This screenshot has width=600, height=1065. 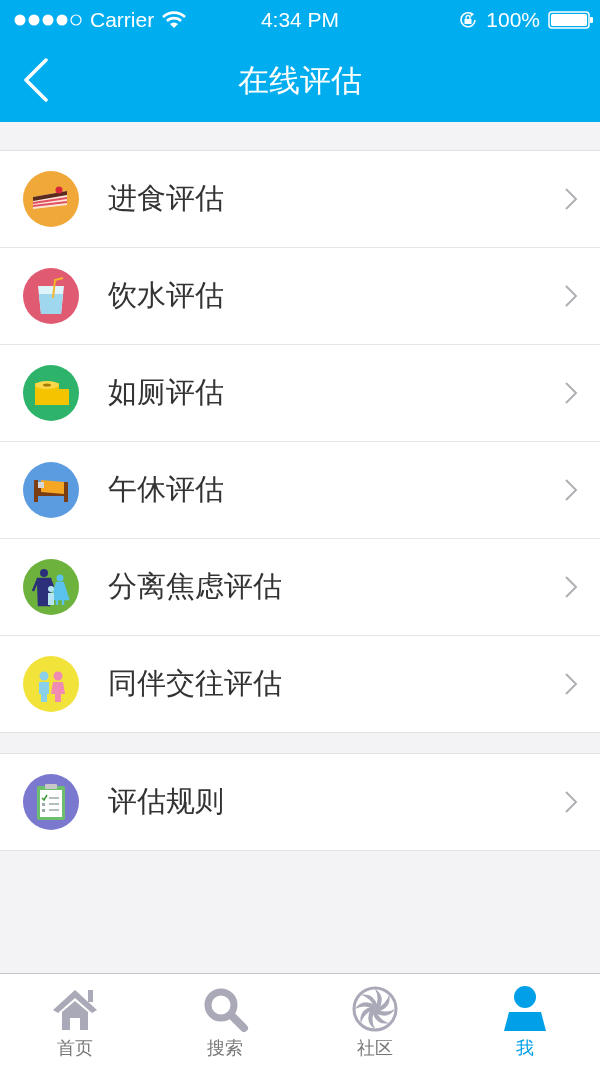 I want to click on menu-label: 分离焦虑评估, so click(x=195, y=586).